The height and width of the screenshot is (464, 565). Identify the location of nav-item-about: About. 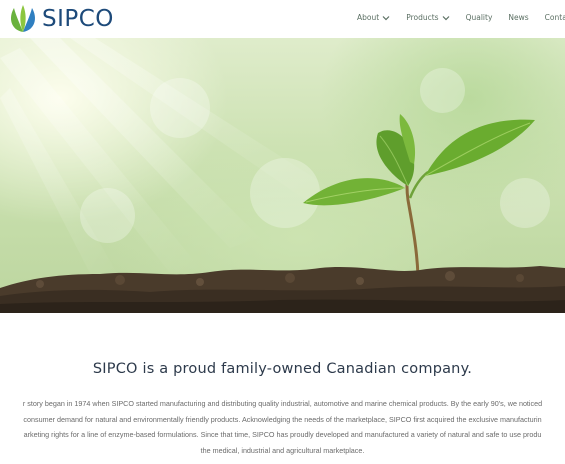
(373, 17).